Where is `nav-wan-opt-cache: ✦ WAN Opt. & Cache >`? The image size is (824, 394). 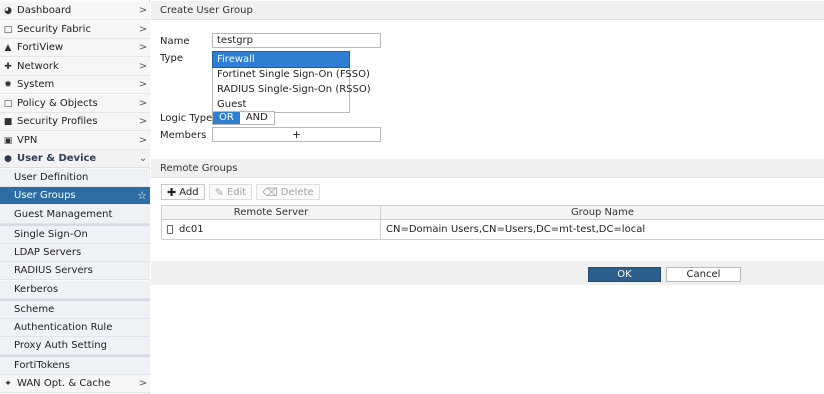
nav-wan-opt-cache: ✦ WAN Opt. & Cache > is located at coordinates (75, 384).